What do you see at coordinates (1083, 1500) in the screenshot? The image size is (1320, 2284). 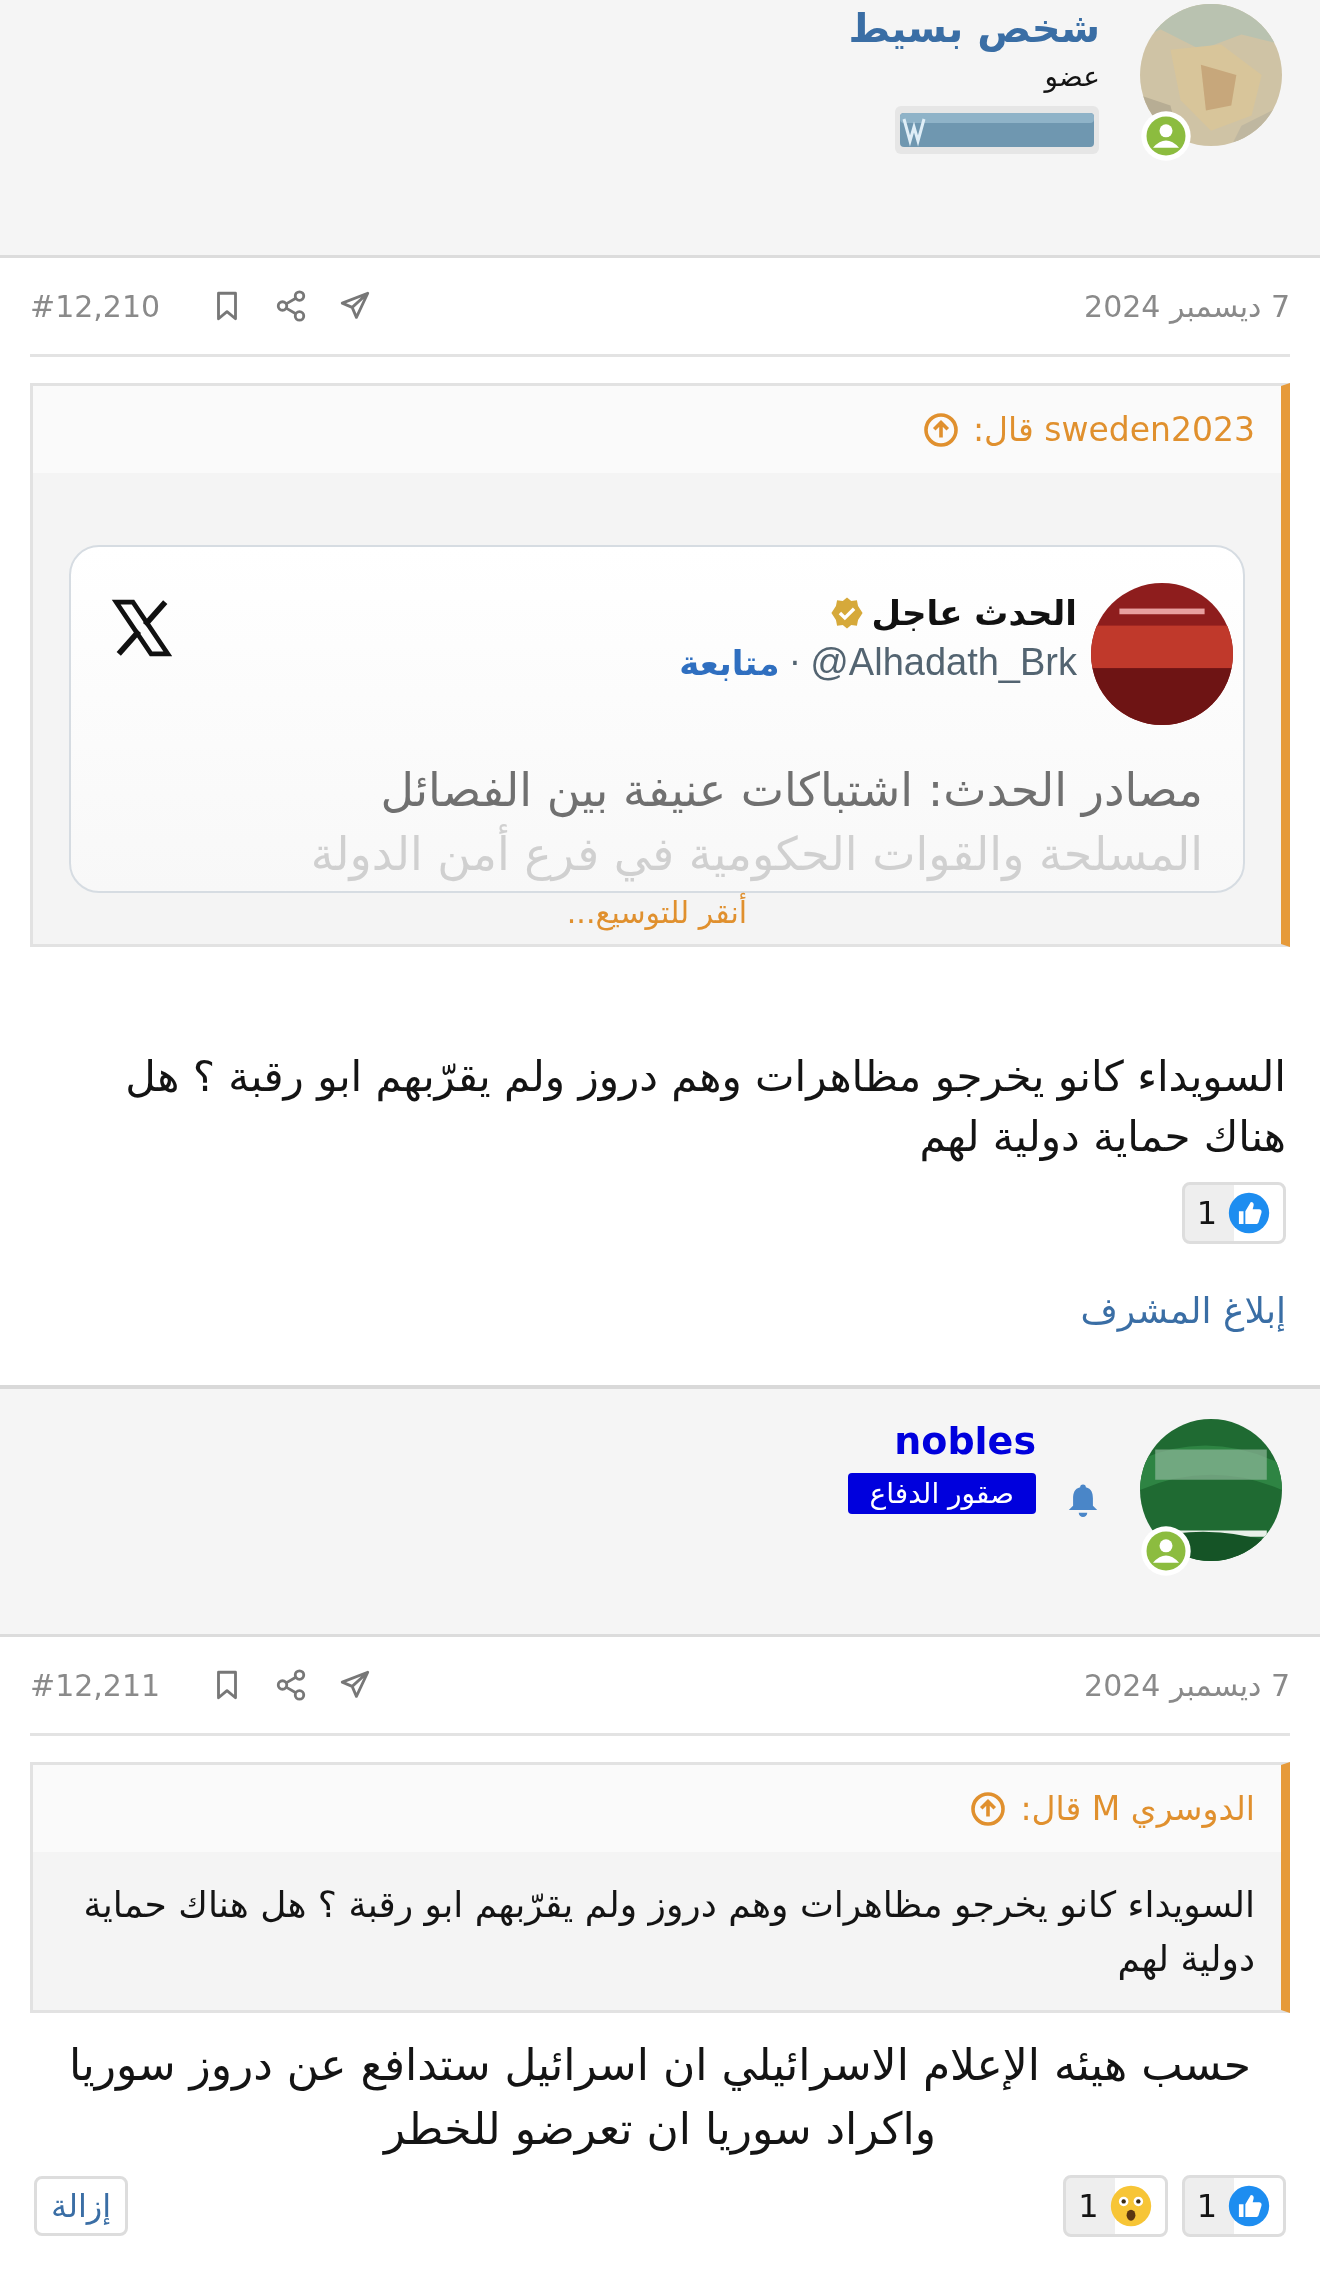 I see `bell-icon` at bounding box center [1083, 1500].